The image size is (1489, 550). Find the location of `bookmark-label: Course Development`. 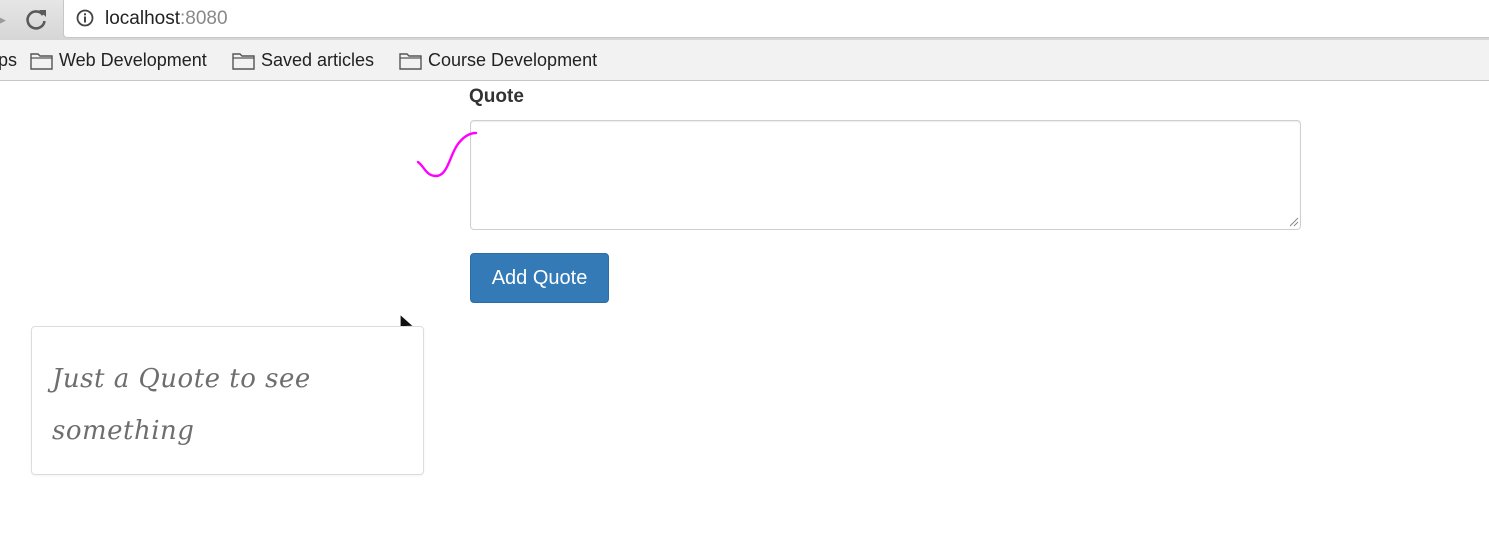

bookmark-label: Course Development is located at coordinates (513, 60).